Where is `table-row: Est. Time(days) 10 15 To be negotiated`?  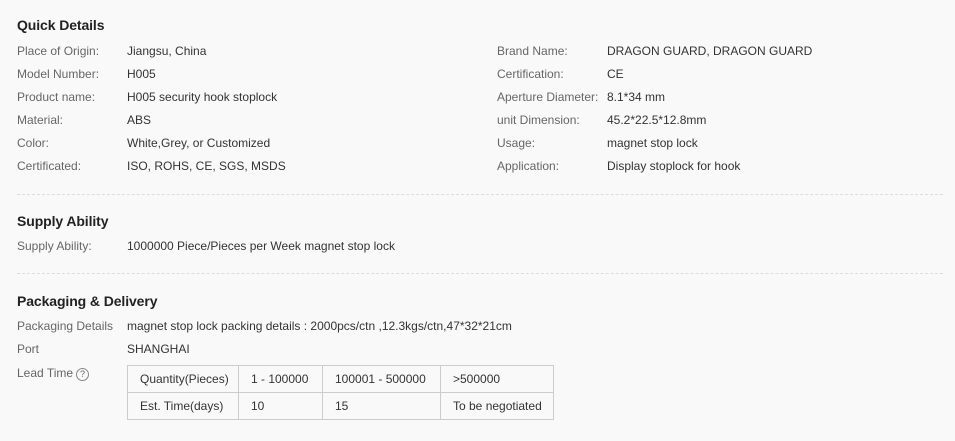
table-row: Est. Time(days) 10 15 To be negotiated is located at coordinates (340, 406).